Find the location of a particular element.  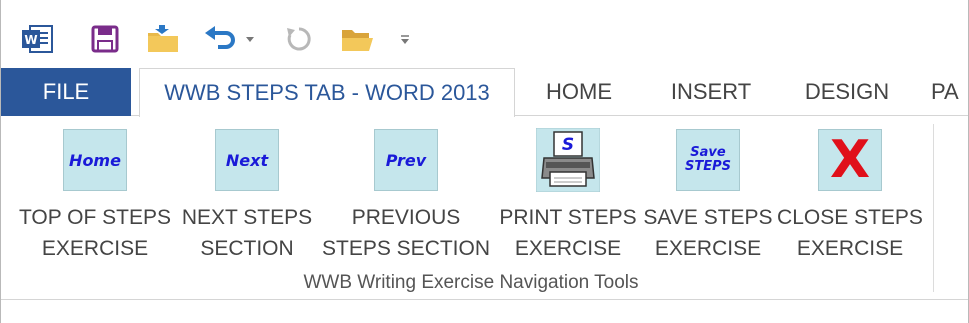

customize-toolbar-icon is located at coordinates (405, 39).